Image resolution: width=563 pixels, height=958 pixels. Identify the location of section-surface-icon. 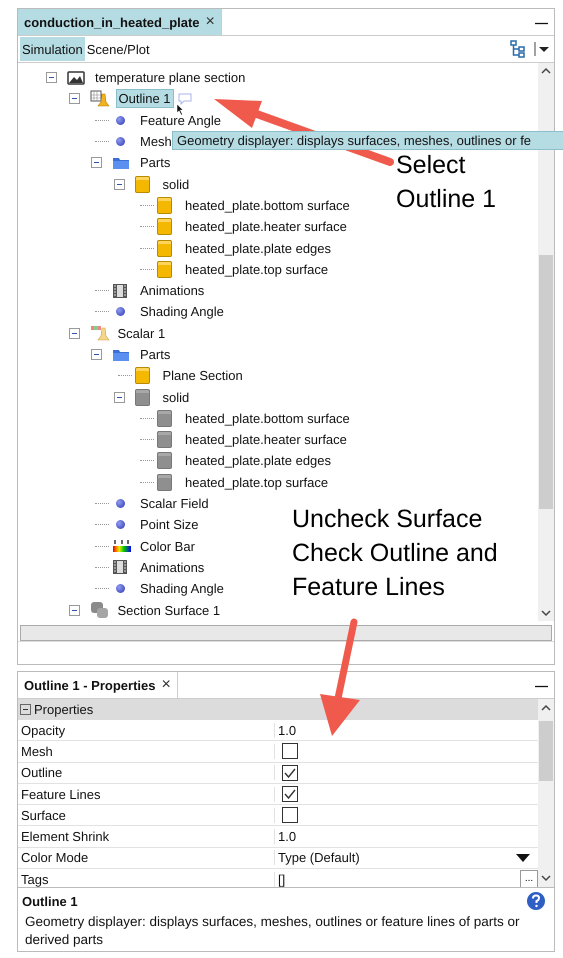
(100, 610).